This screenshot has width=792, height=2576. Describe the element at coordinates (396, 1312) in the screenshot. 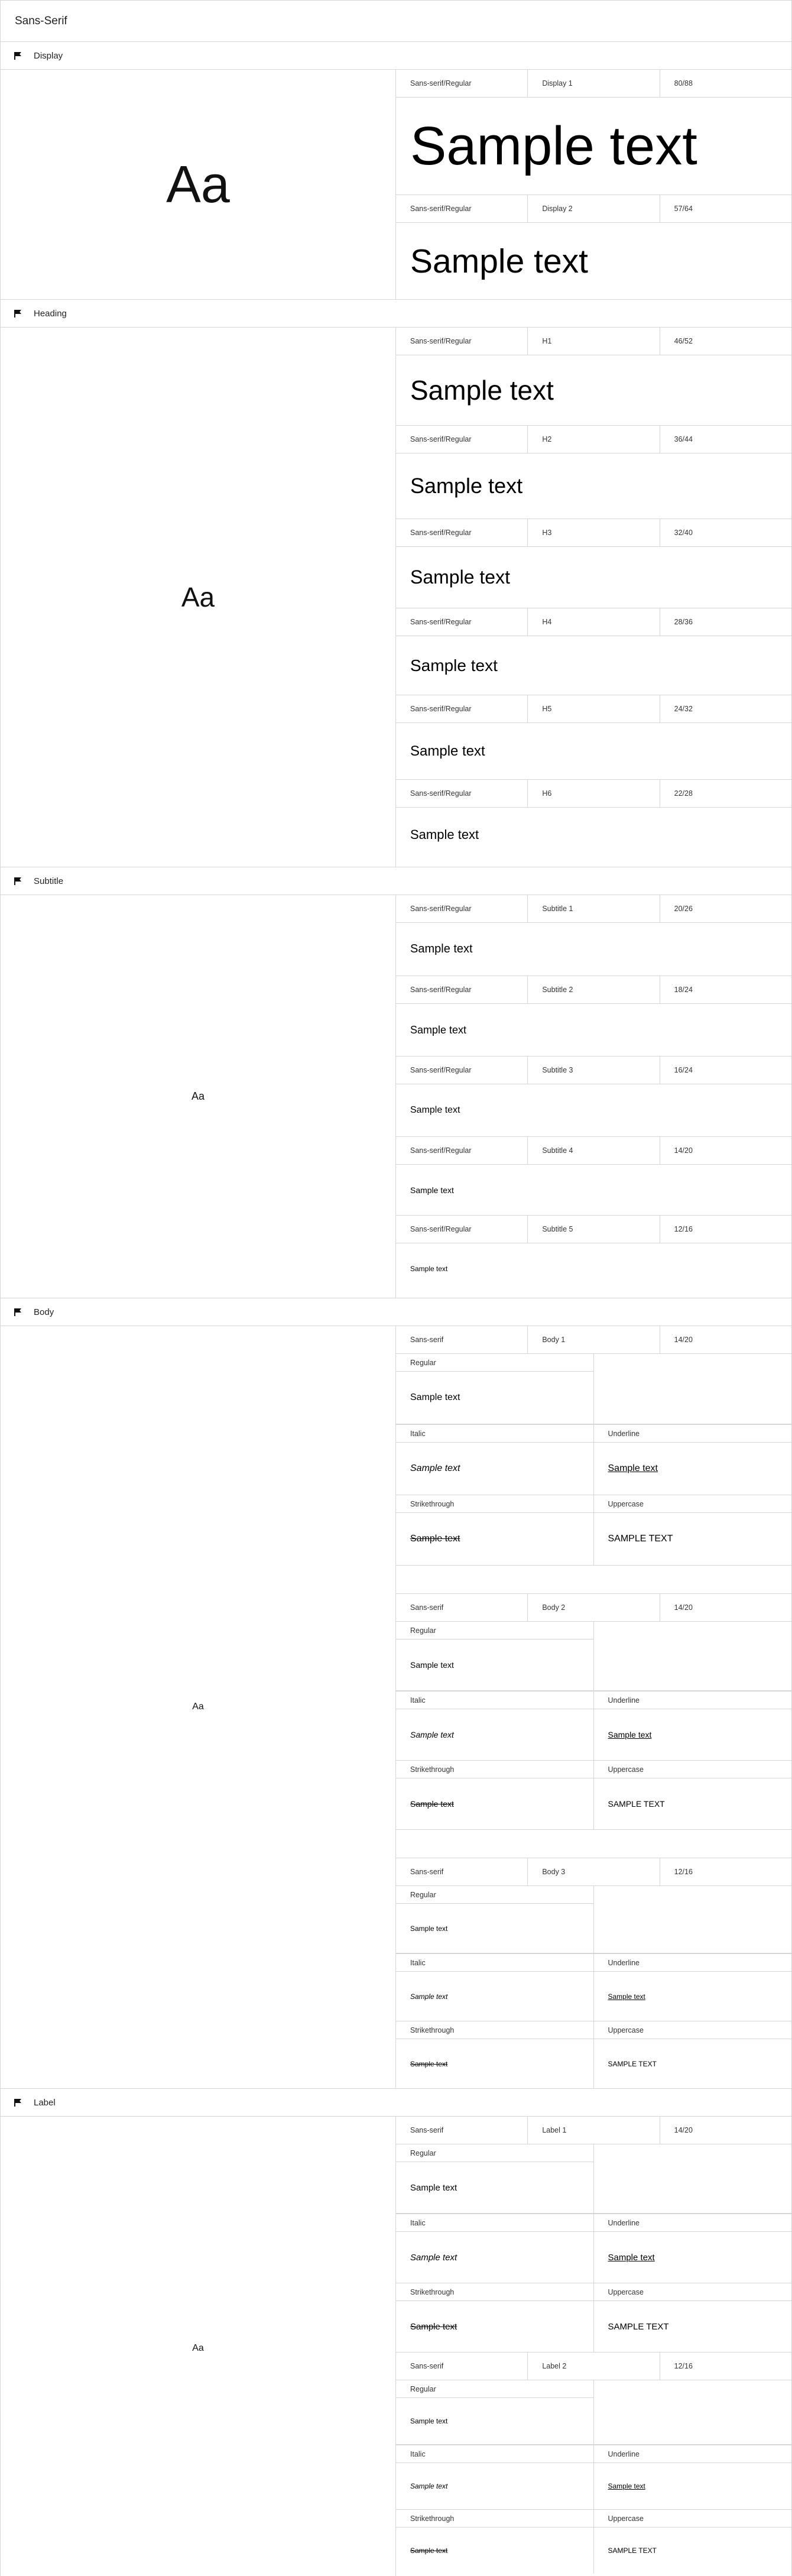

I see `section-header-body: Body` at that location.